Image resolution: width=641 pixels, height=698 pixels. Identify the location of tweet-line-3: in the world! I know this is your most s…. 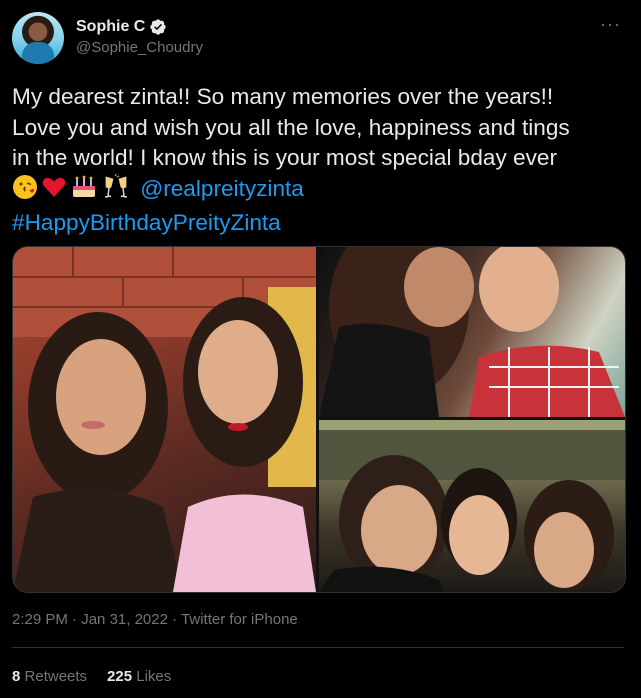
(284, 158).